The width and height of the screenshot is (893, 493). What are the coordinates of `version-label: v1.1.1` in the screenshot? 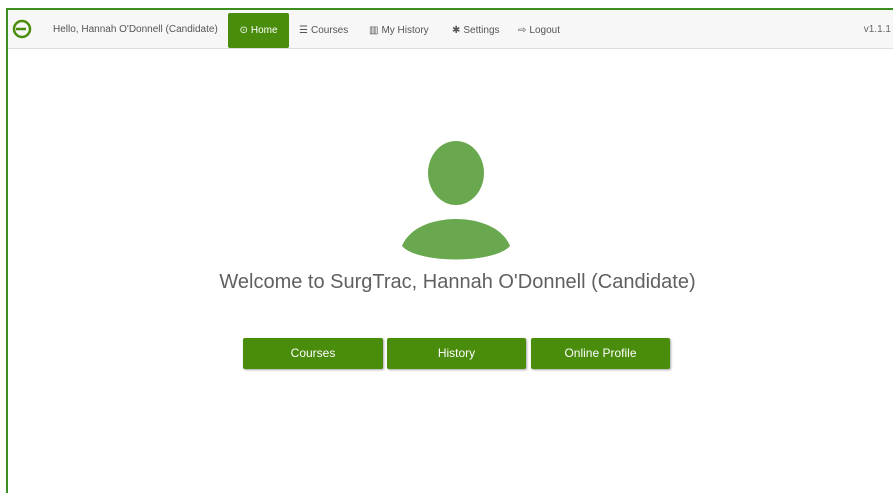 It's located at (877, 29).